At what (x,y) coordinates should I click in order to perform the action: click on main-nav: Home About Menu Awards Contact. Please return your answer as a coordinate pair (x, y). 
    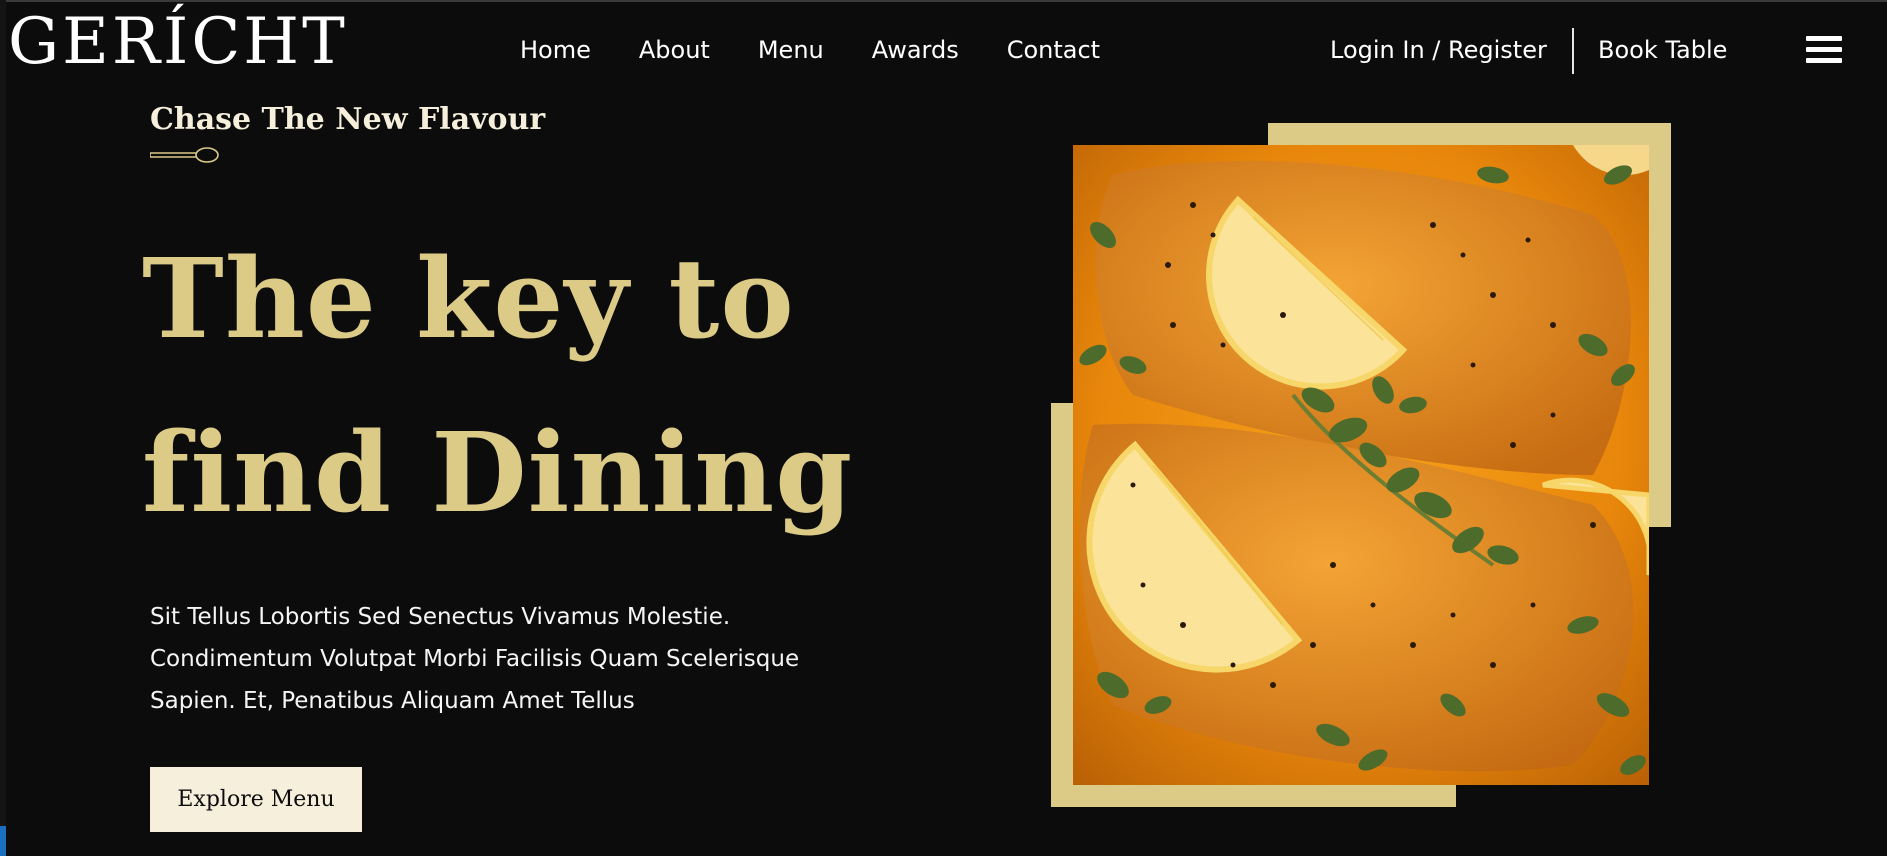
    Looking at the image, I should click on (810, 50).